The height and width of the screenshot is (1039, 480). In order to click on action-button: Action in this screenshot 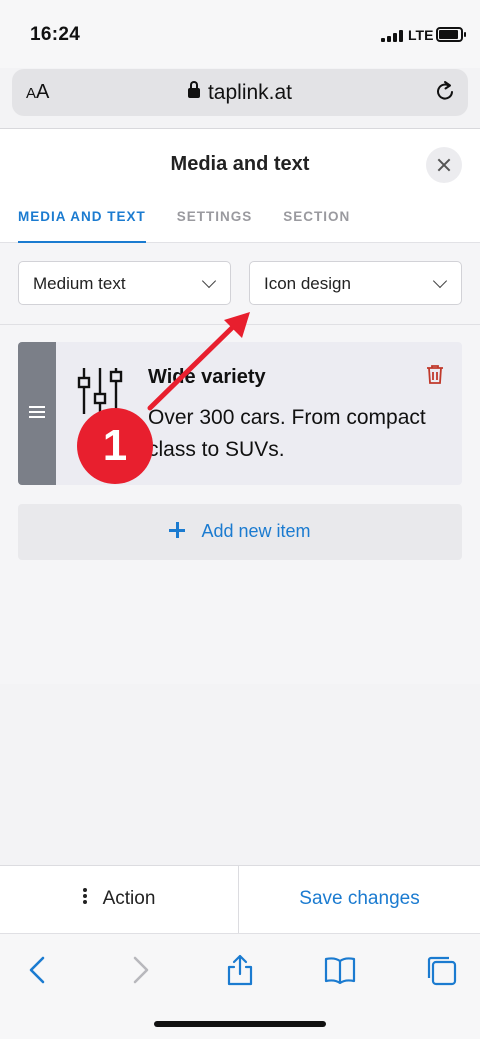, I will do `click(119, 900)`.